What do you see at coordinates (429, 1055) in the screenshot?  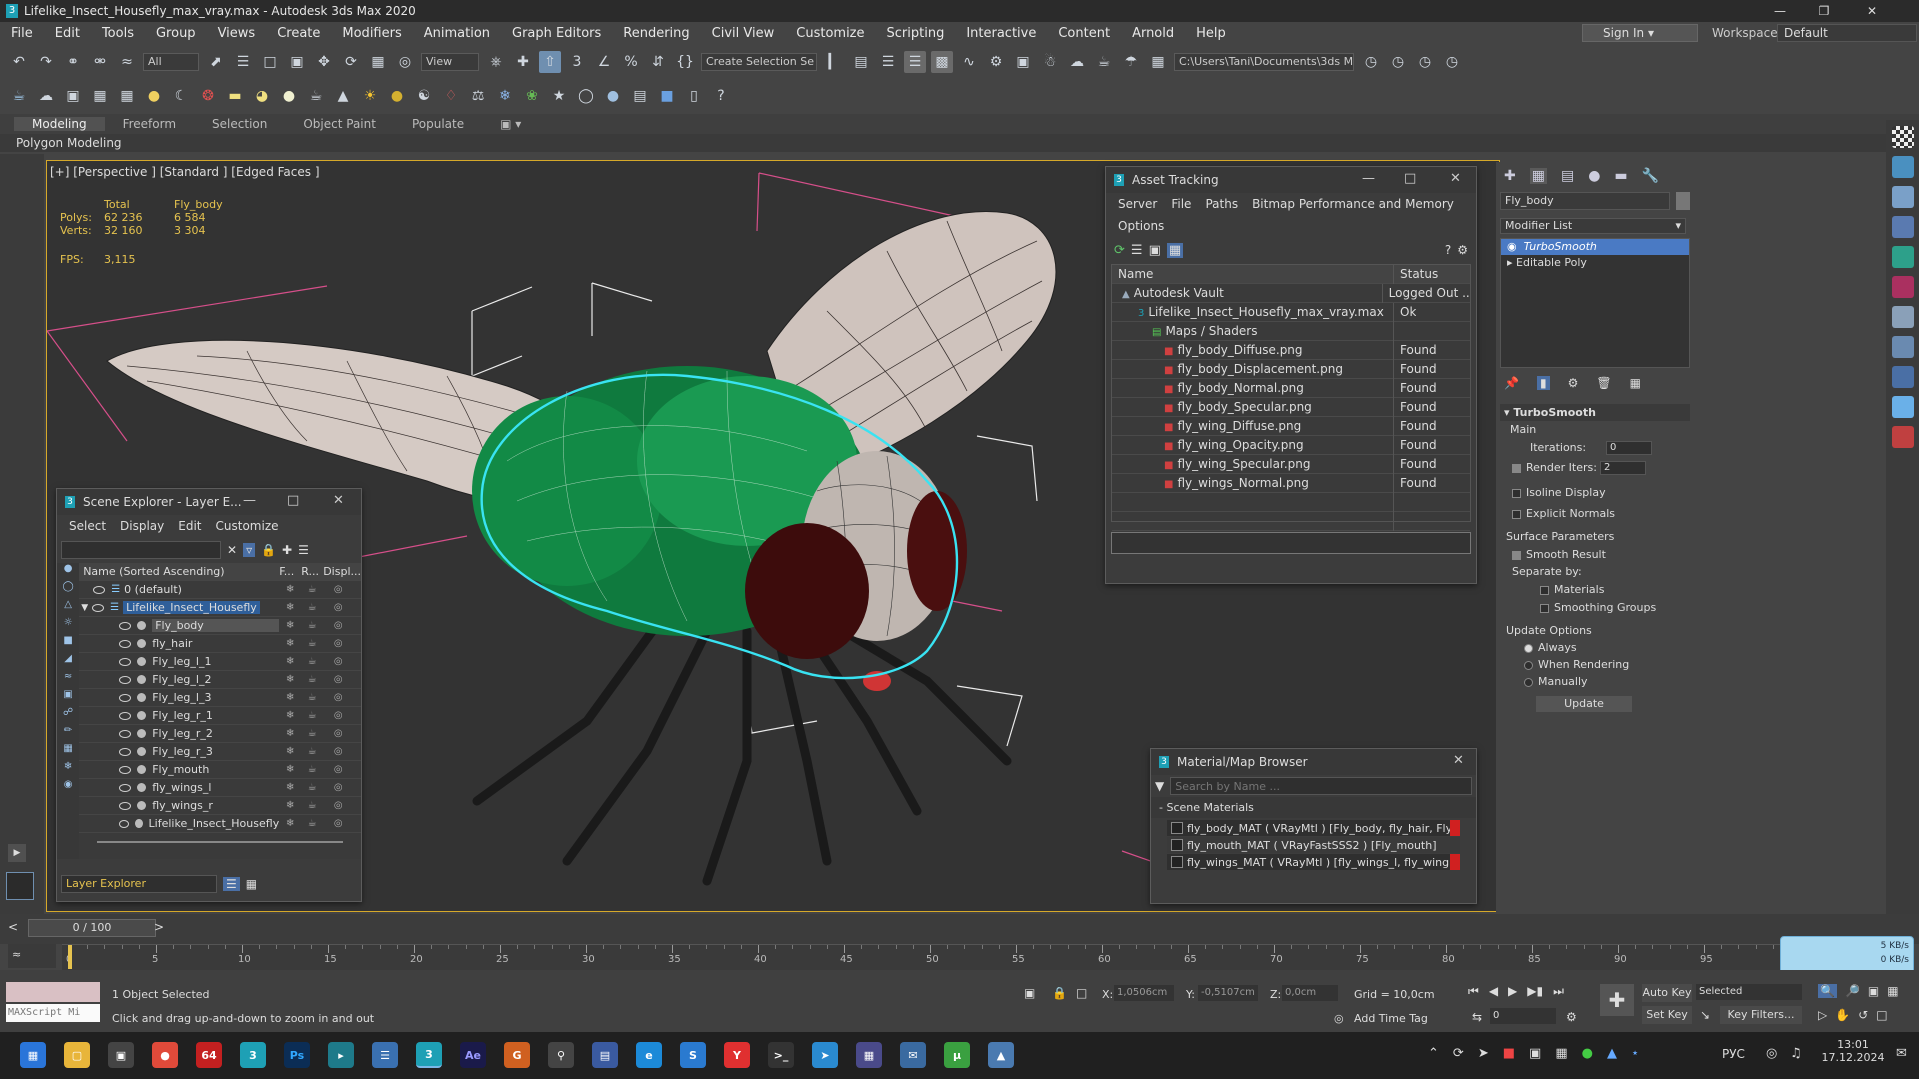 I see `3dsmax-active-icon: 3` at bounding box center [429, 1055].